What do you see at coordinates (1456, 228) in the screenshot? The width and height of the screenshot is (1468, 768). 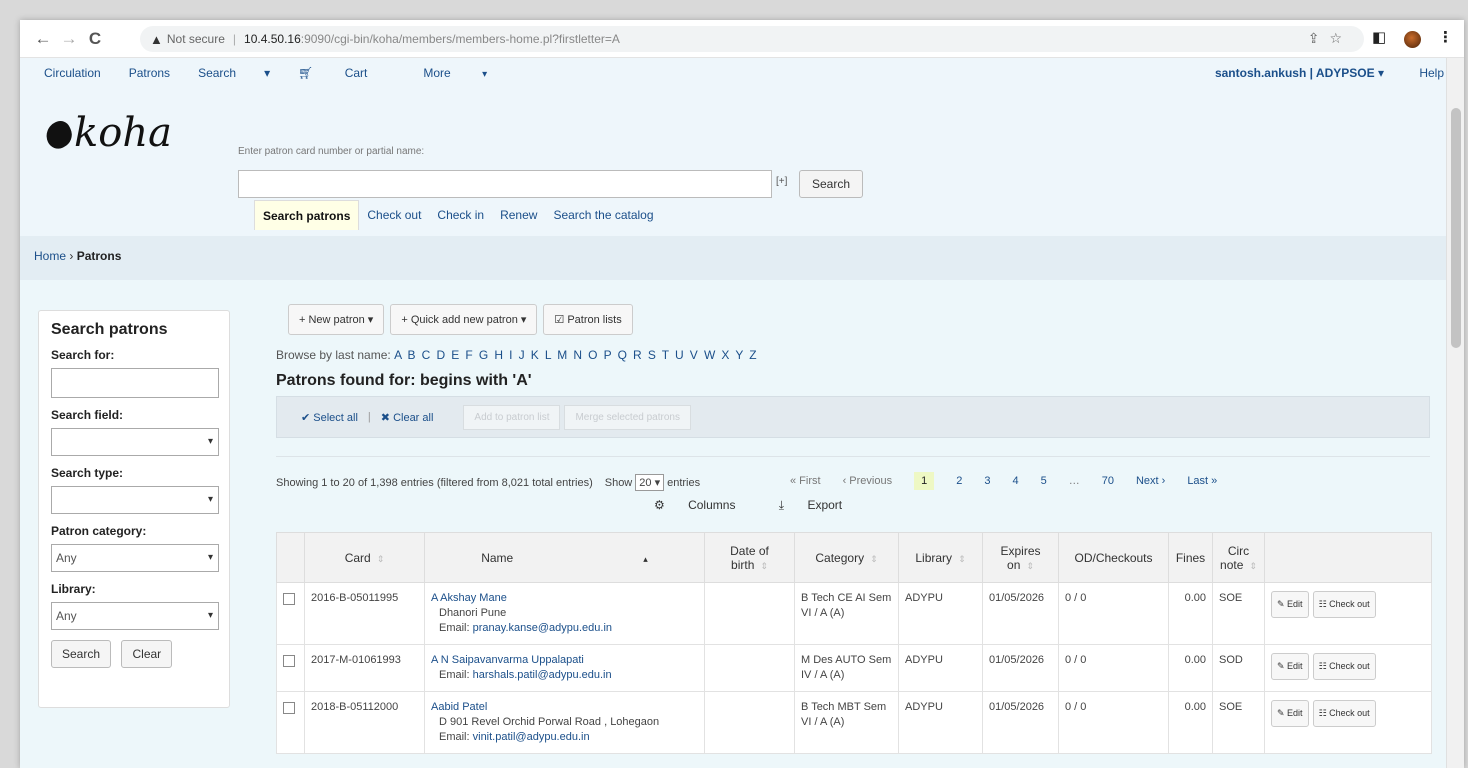 I see `scrollbar-thumb` at bounding box center [1456, 228].